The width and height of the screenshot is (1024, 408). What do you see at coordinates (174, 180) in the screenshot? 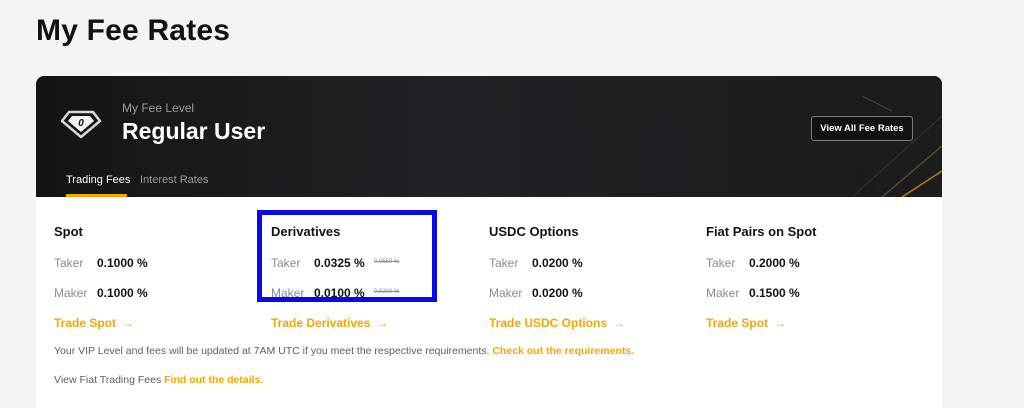
I see `tab-interest-rates: Interest Rates` at bounding box center [174, 180].